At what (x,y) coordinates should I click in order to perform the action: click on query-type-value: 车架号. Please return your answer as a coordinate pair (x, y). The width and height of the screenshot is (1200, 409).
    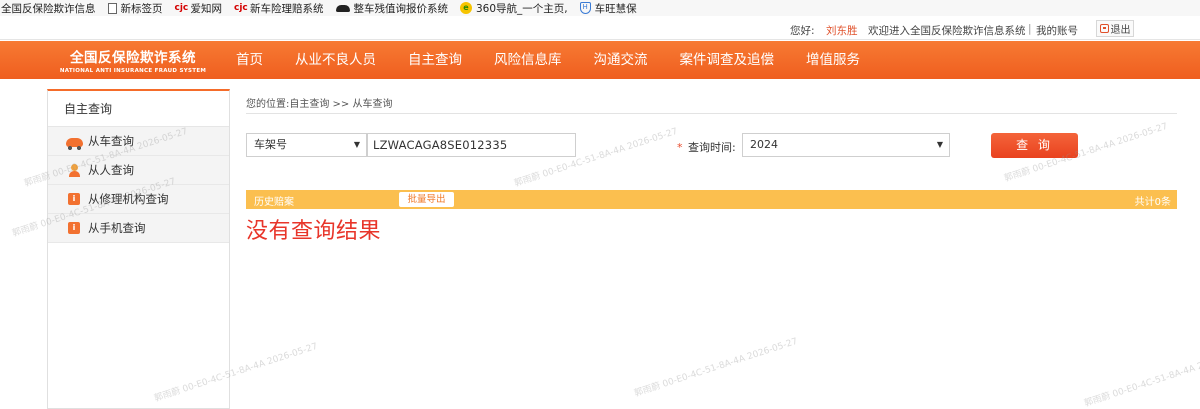
    Looking at the image, I should click on (270, 144).